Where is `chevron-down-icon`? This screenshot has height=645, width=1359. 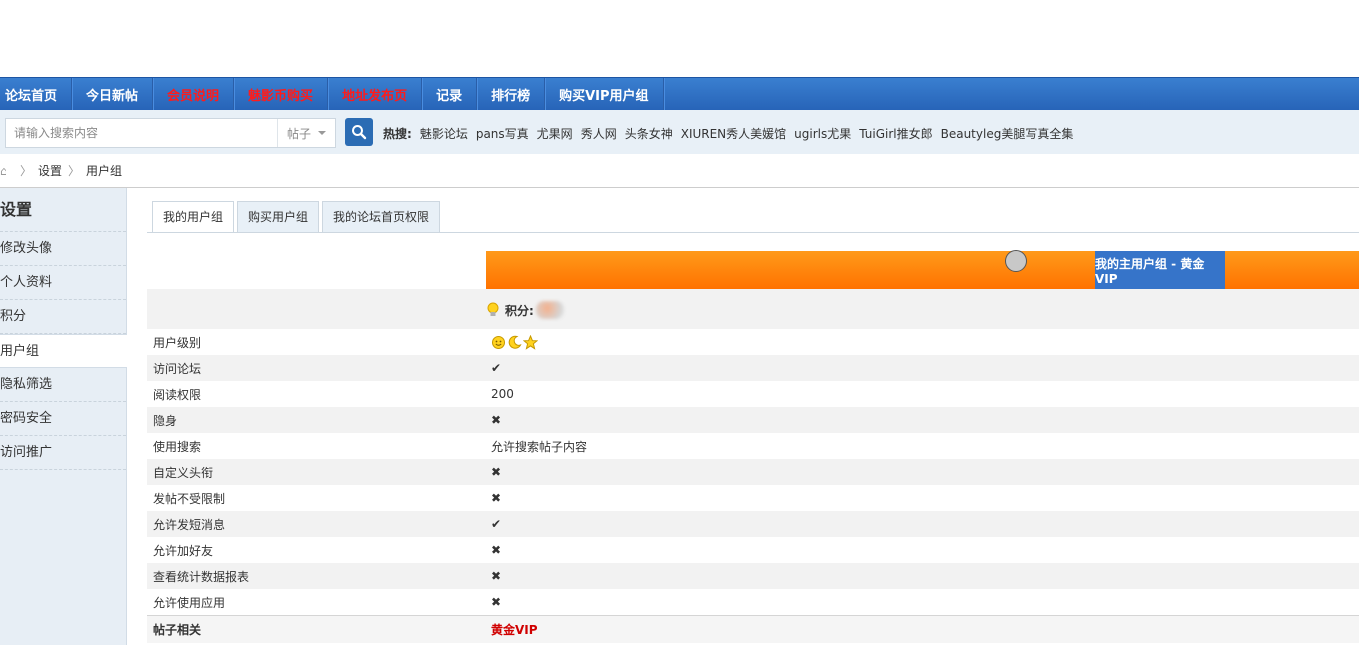
chevron-down-icon is located at coordinates (322, 133).